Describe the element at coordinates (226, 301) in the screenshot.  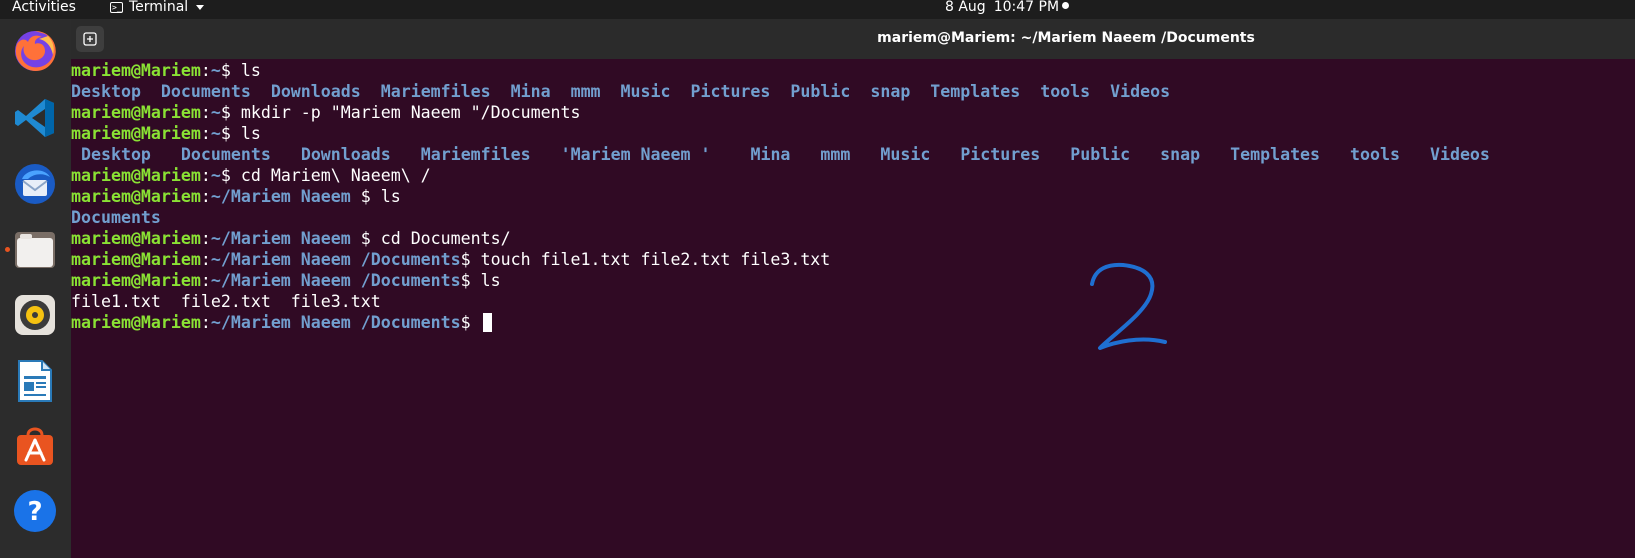
I see `file-list: file1.txt file2.txt file3.txt` at that location.